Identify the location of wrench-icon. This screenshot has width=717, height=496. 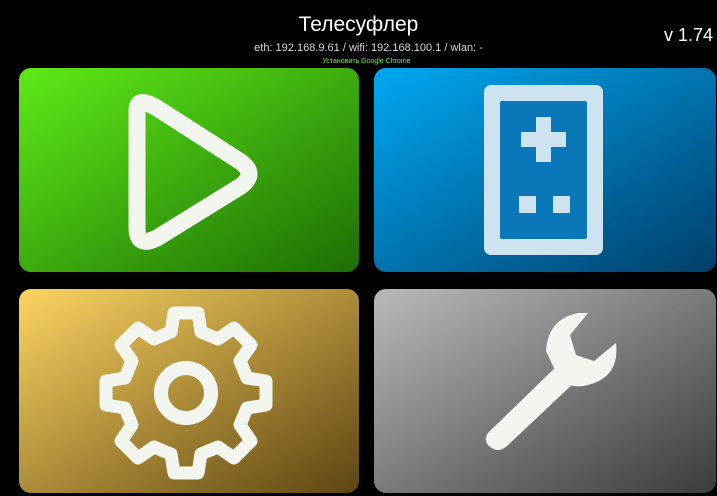
(551, 381).